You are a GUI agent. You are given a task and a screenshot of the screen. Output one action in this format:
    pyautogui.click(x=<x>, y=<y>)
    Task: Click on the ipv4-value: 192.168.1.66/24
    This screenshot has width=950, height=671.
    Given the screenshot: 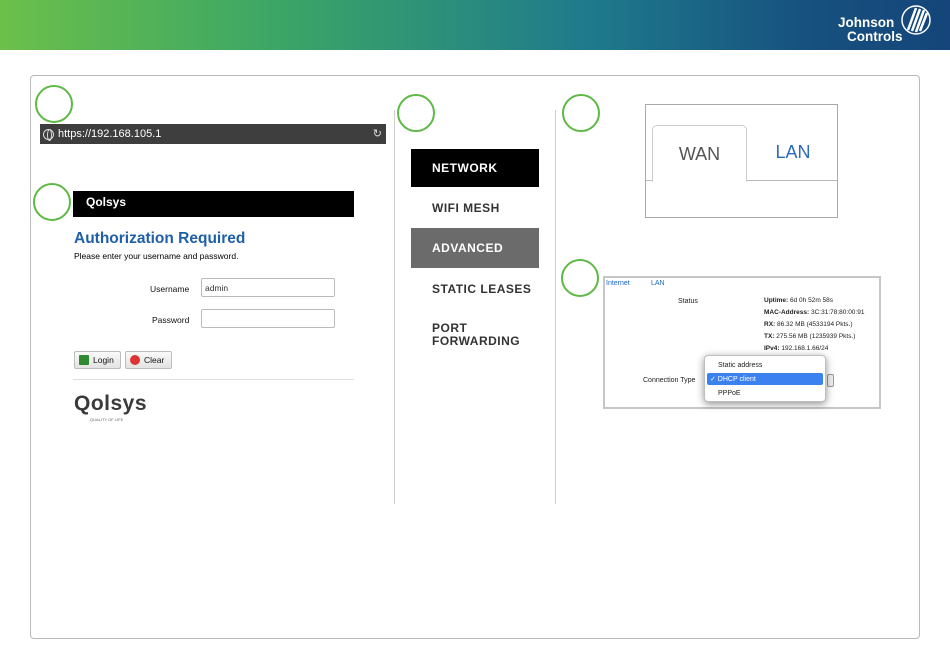 What is the action you would take?
    pyautogui.click(x=805, y=348)
    